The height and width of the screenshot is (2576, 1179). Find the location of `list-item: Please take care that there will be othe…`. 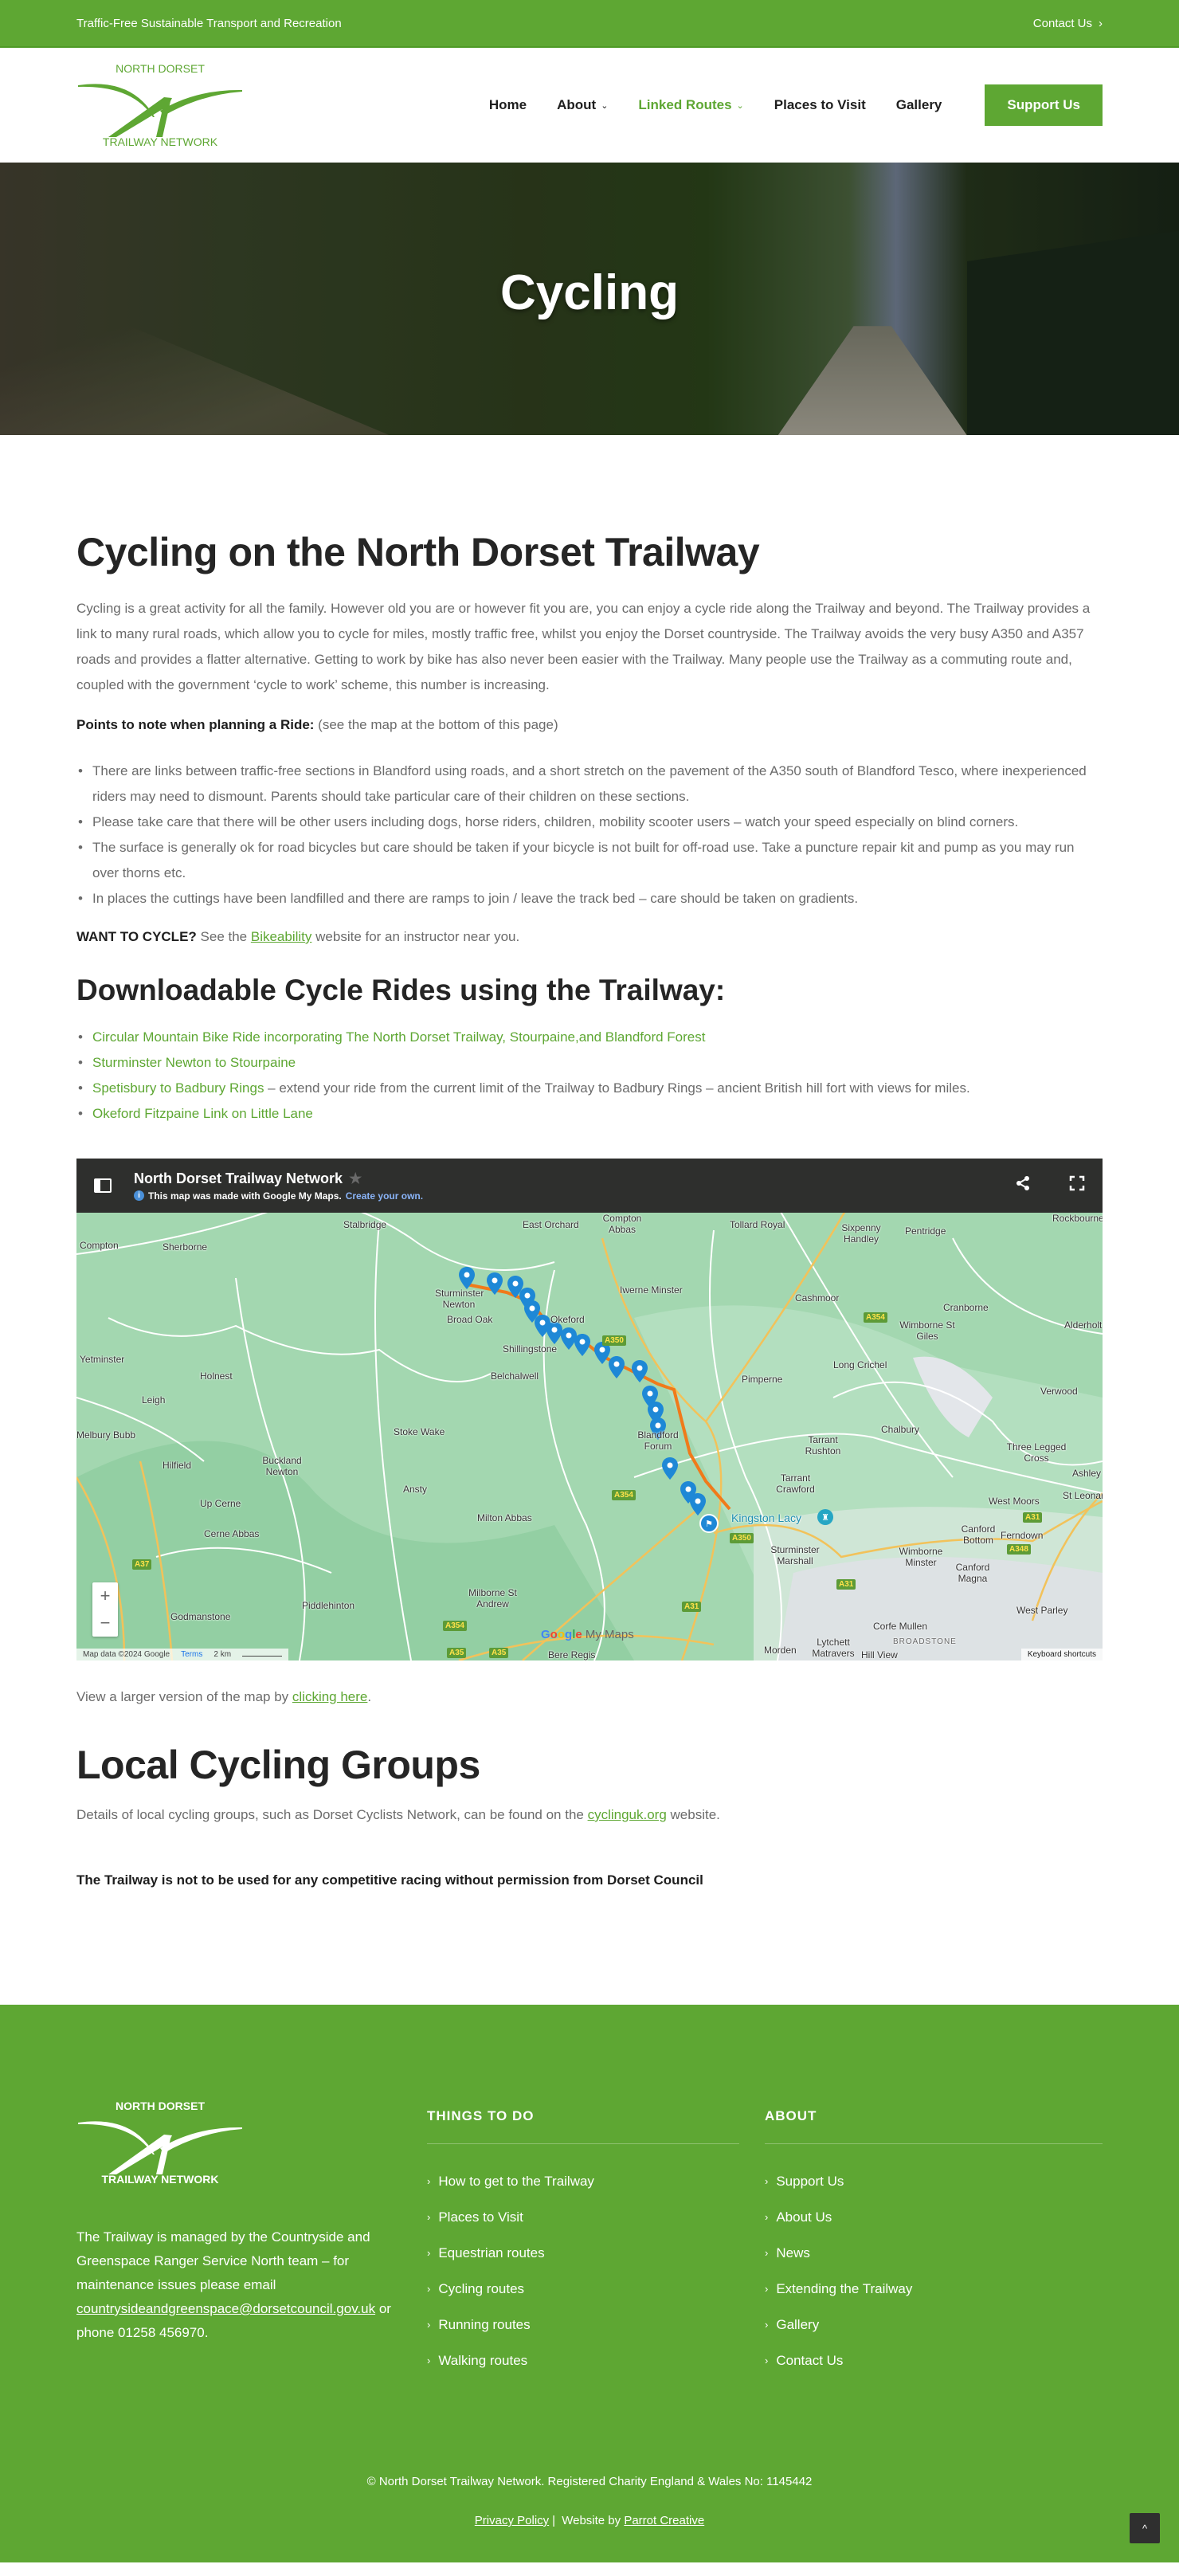

list-item: Please take care that there will be othe… is located at coordinates (589, 822).